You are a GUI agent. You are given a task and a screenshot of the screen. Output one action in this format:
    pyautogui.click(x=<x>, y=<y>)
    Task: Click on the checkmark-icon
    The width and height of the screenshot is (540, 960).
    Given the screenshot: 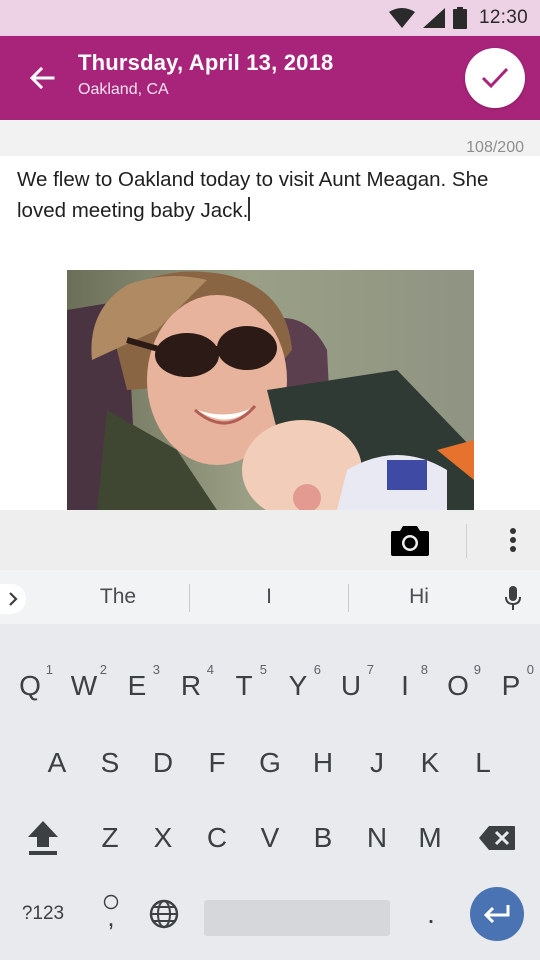 What is the action you would take?
    pyautogui.click(x=495, y=78)
    